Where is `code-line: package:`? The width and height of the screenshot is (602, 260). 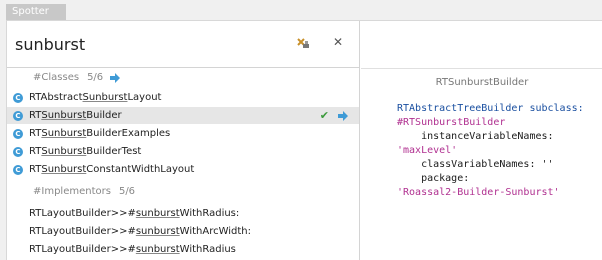 code-line: package: is located at coordinates (433, 178).